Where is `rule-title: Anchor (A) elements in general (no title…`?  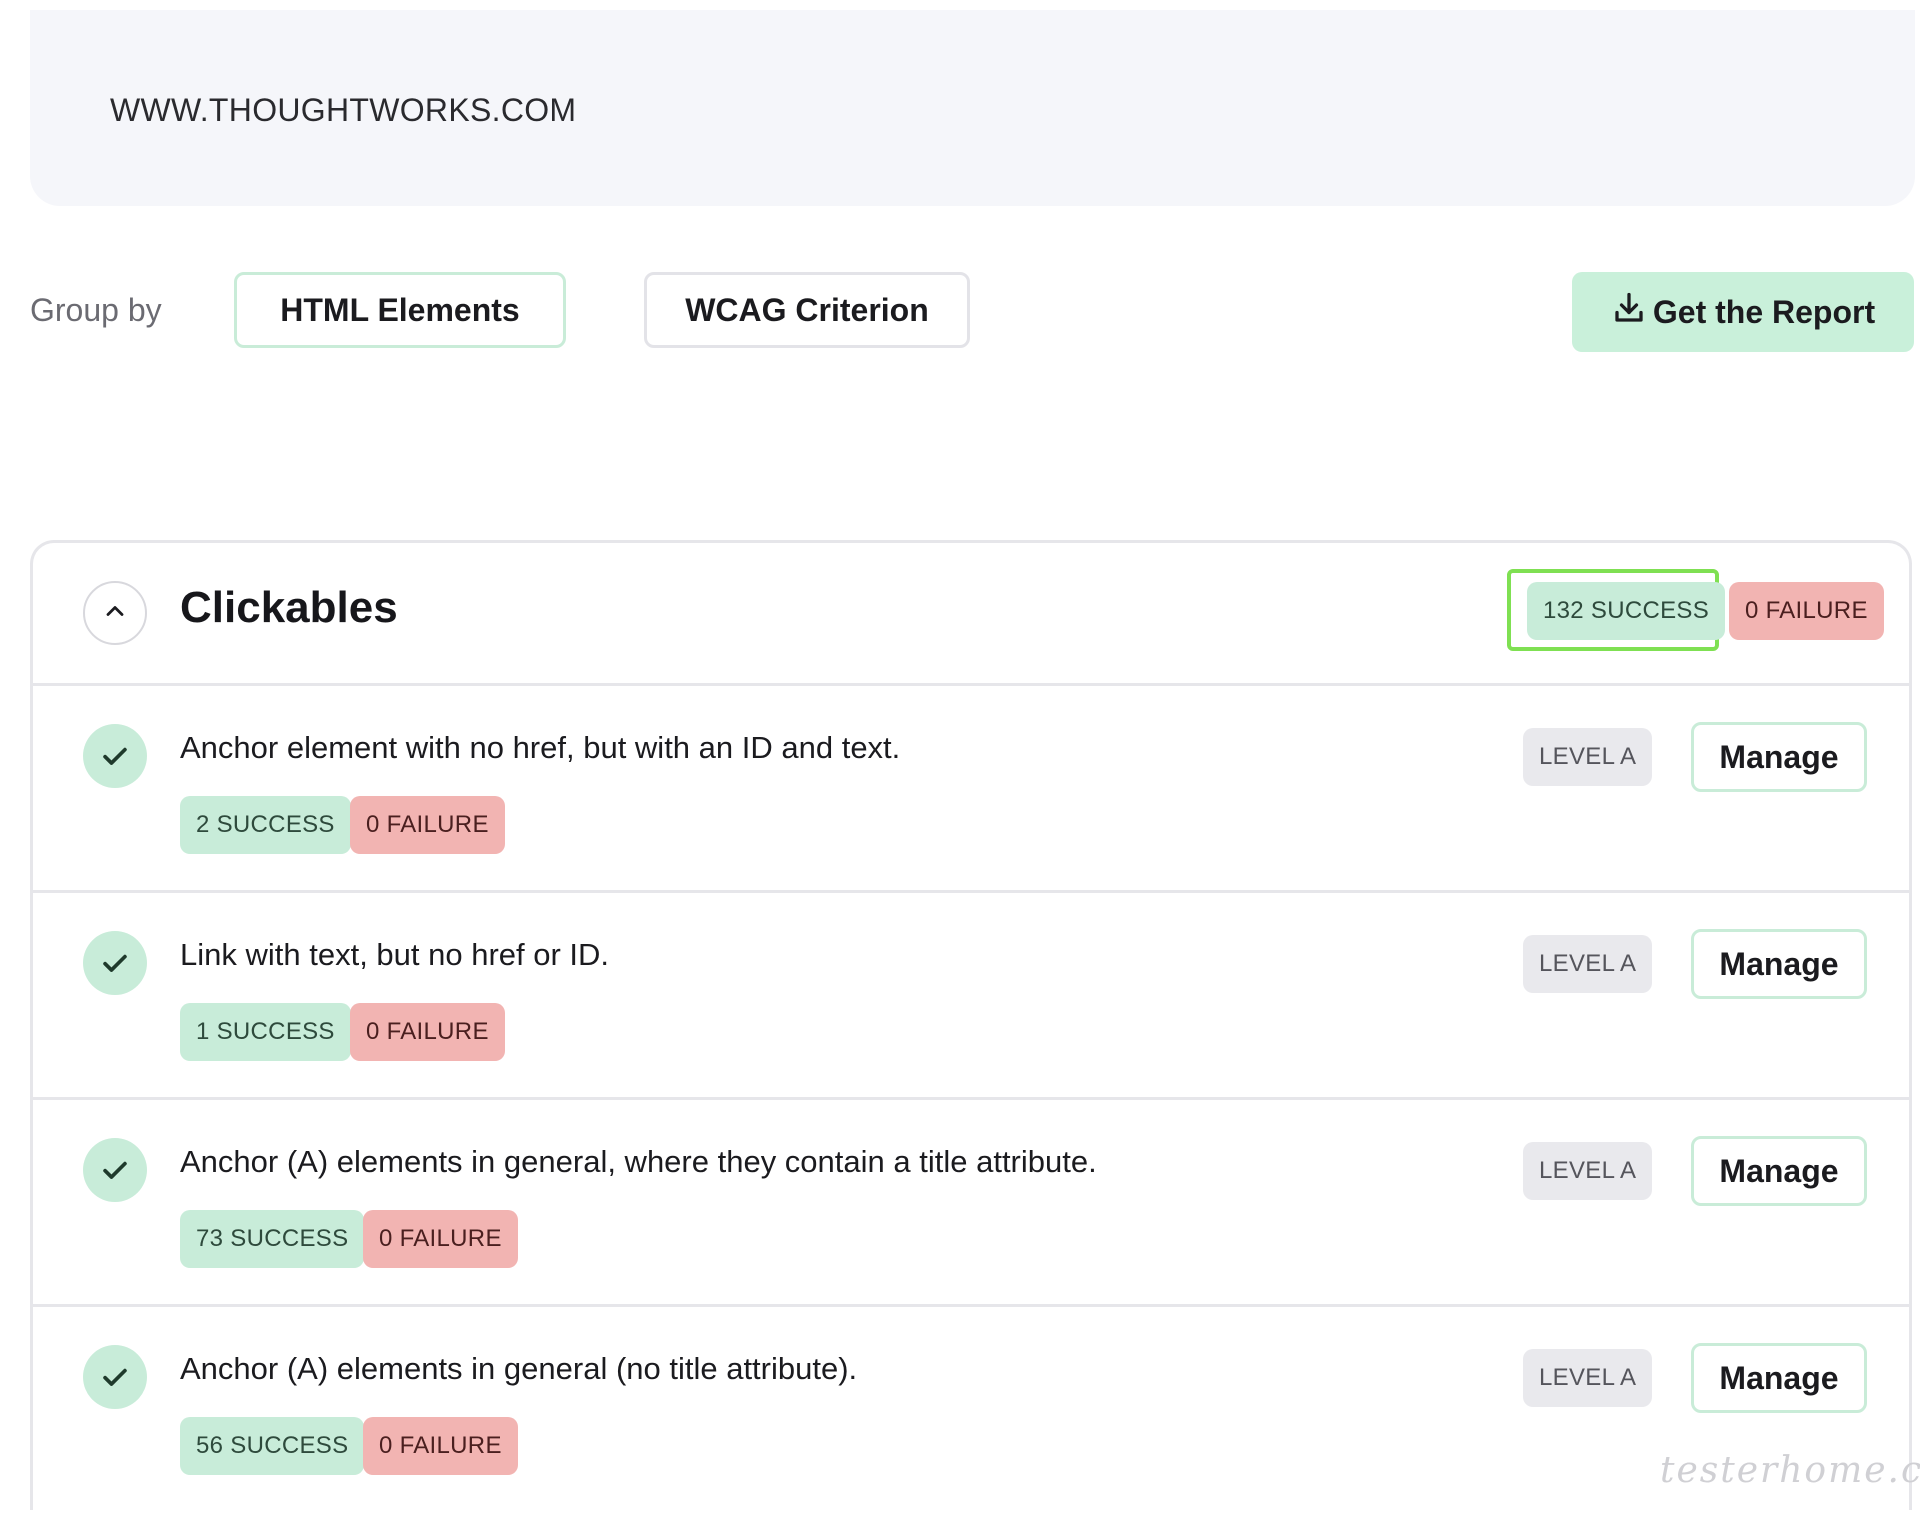
rule-title: Anchor (A) elements in general (no title… is located at coordinates (519, 1368).